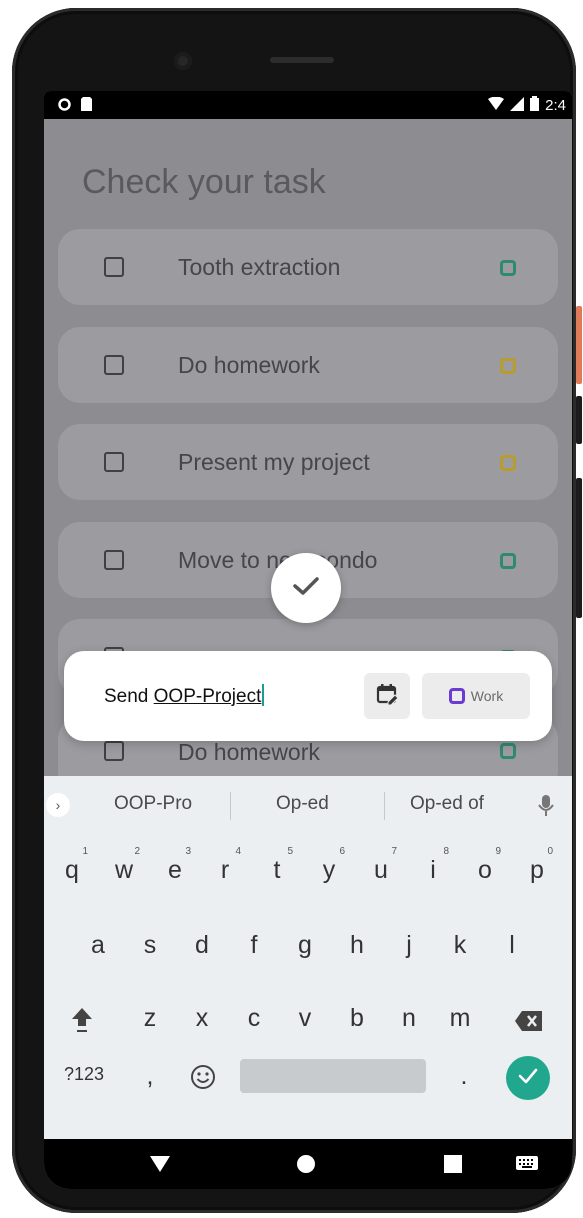  Describe the element at coordinates (129, 696) in the screenshot. I see `task-input-prefix: Send` at that location.